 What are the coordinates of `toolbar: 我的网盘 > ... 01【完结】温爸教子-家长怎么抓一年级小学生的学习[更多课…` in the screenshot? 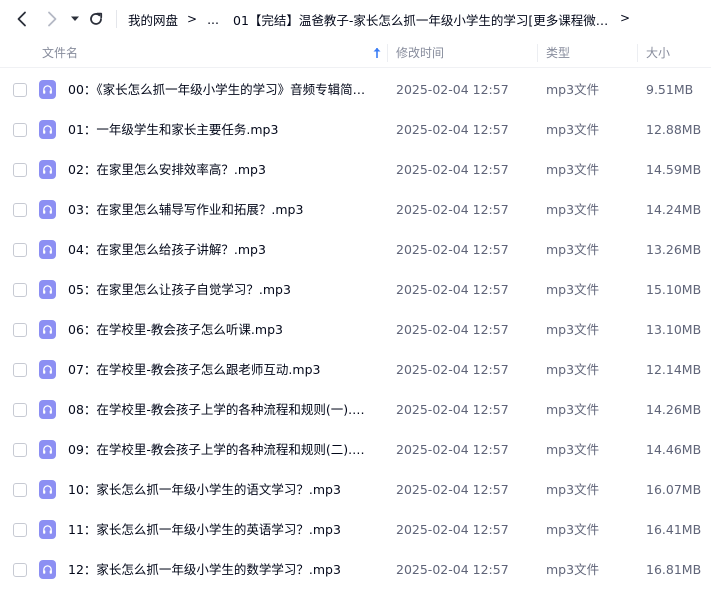 It's located at (355, 19).